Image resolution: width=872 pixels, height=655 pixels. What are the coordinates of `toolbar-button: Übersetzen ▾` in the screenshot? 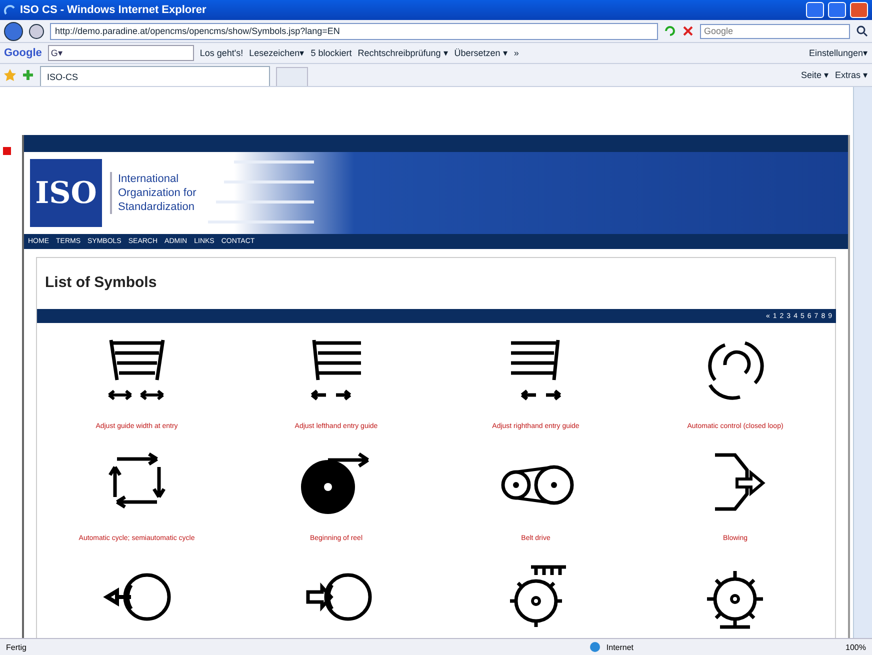 It's located at (481, 53).